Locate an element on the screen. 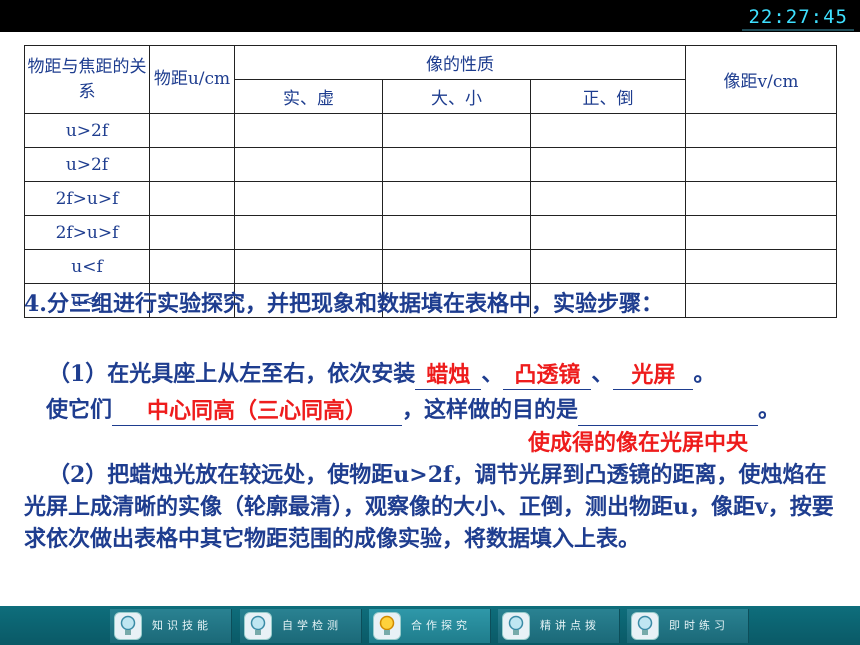 This screenshot has width=860, height=645. answer-centers: 中心同高（三心同高） is located at coordinates (257, 411).